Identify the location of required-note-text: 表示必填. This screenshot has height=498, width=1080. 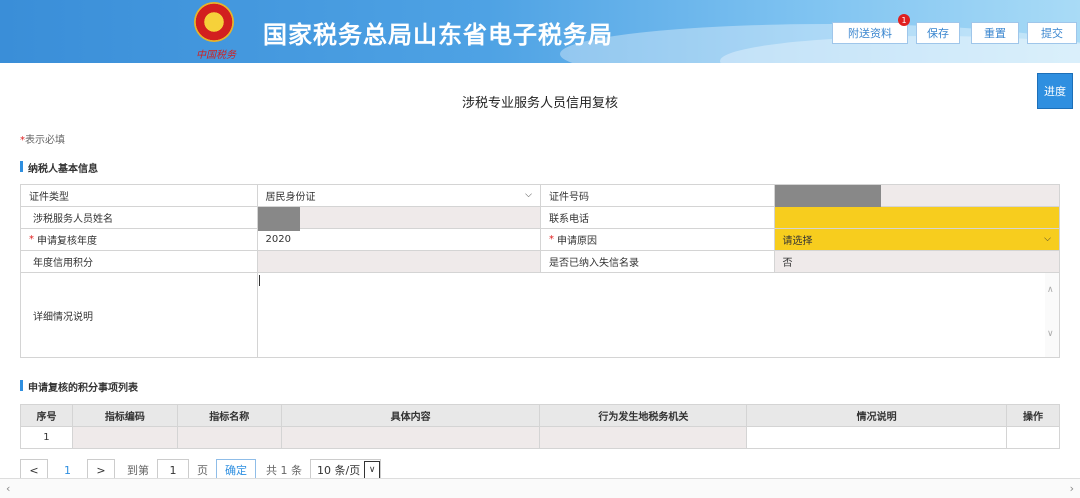
(45, 140).